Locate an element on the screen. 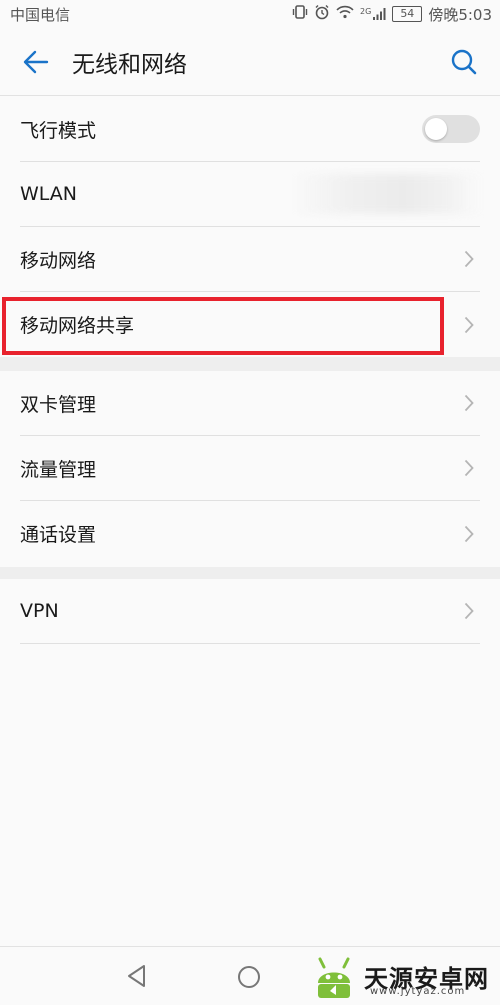 The width and height of the screenshot is (500, 1005). circle-home-icon is located at coordinates (249, 977).